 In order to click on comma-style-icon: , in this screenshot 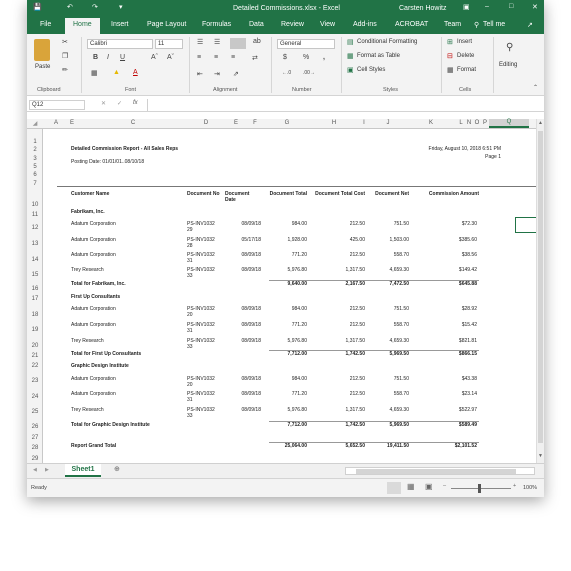, I will do `click(324, 57)`.